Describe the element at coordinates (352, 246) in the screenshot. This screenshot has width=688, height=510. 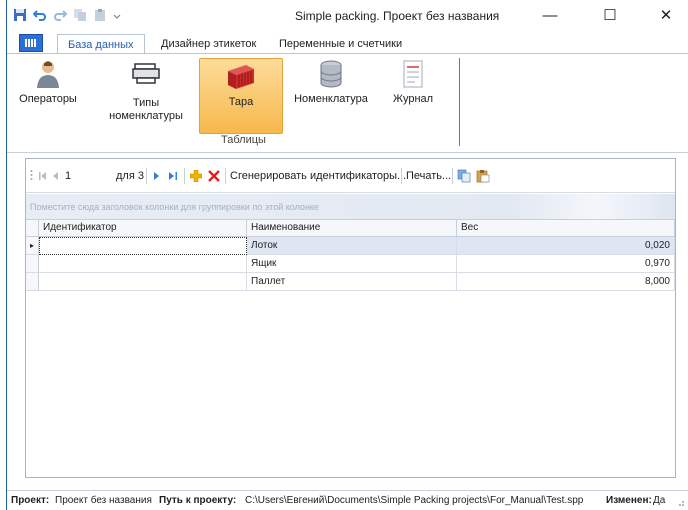
I see `table-cell-name: Лоток` at that location.